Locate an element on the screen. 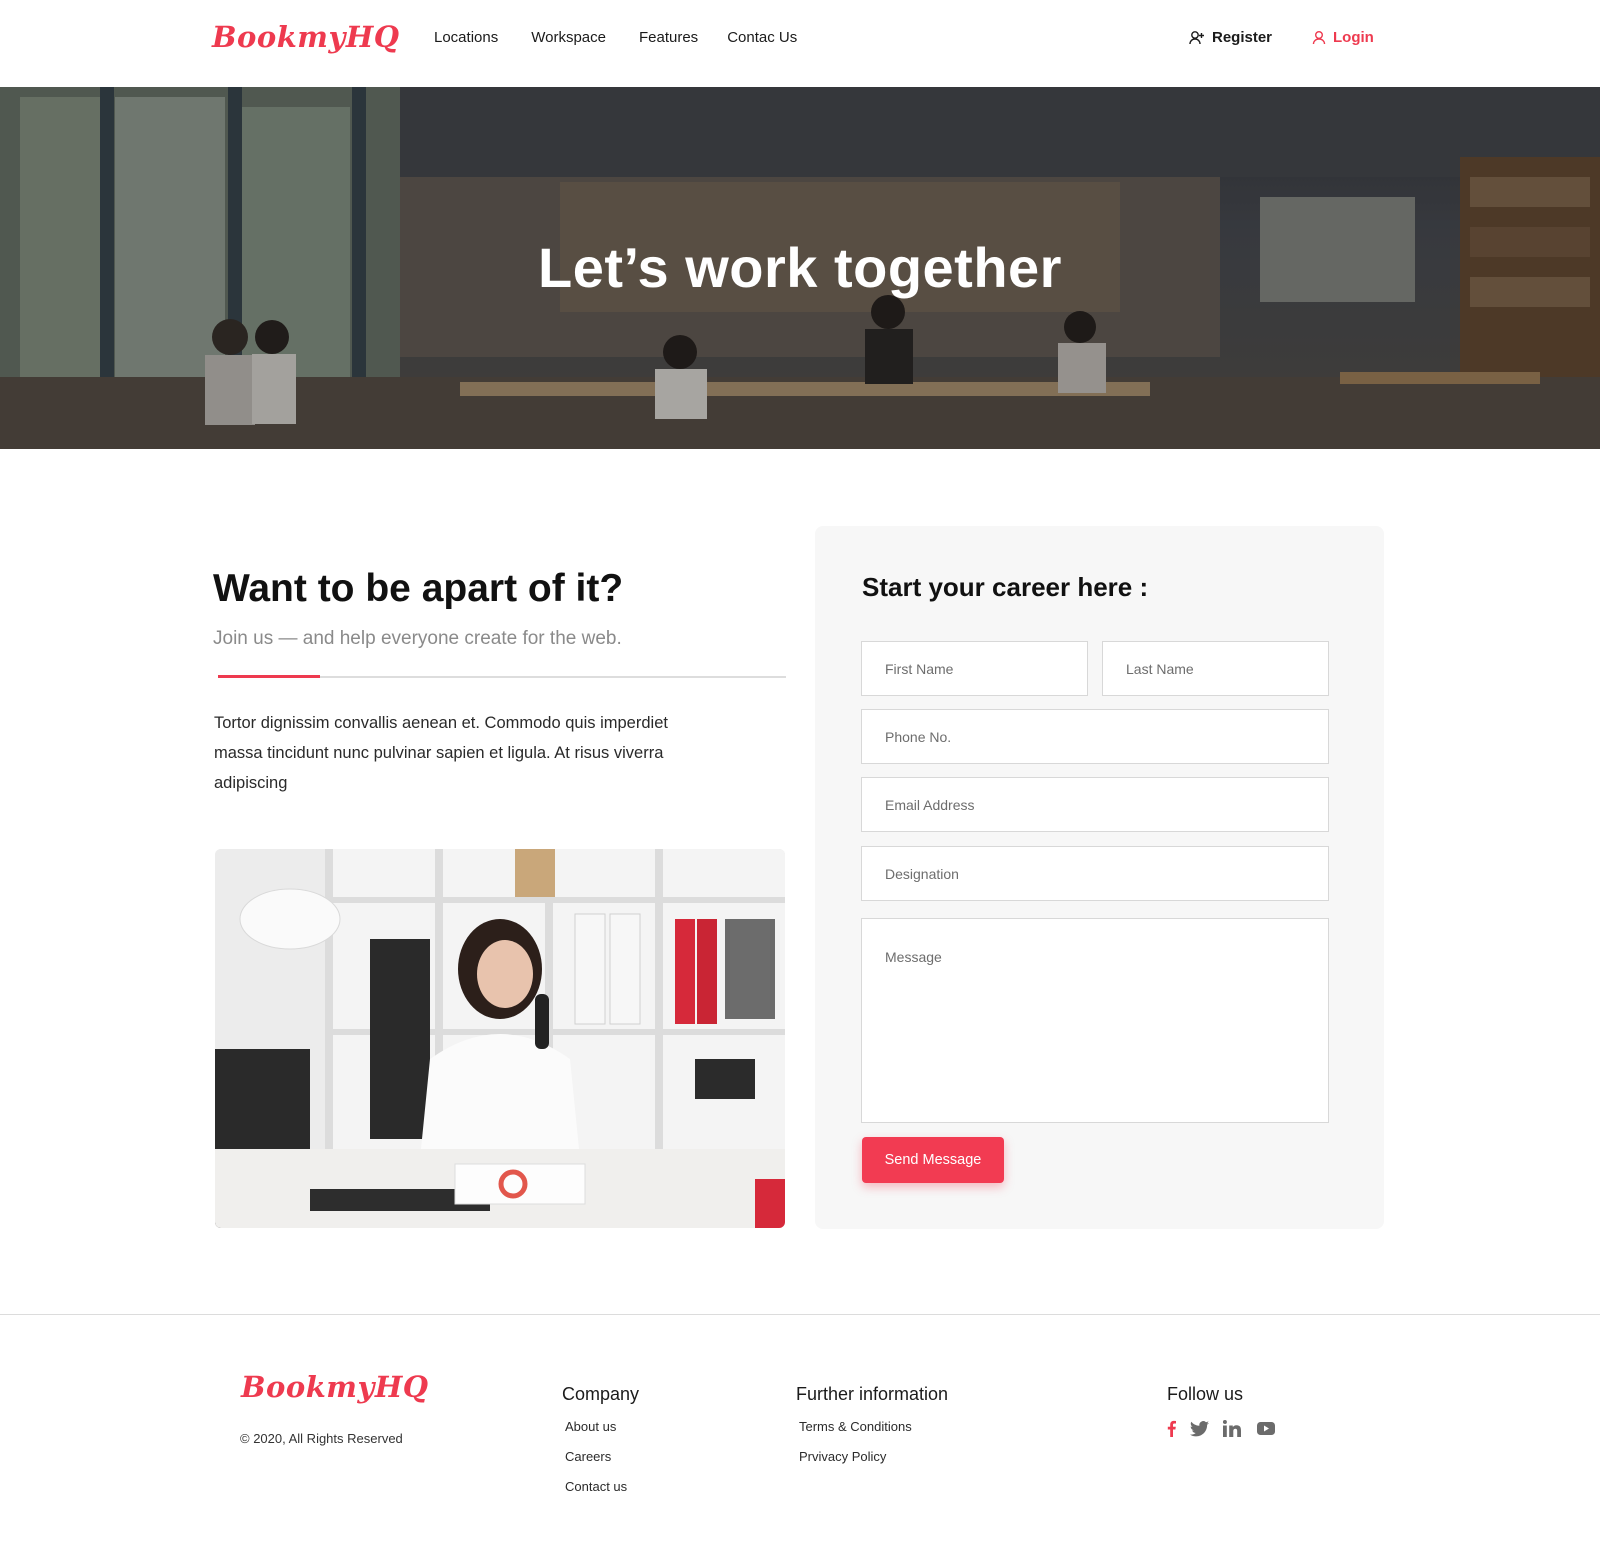 This screenshot has height=1554, width=1600. login-label: Login is located at coordinates (1353, 37).